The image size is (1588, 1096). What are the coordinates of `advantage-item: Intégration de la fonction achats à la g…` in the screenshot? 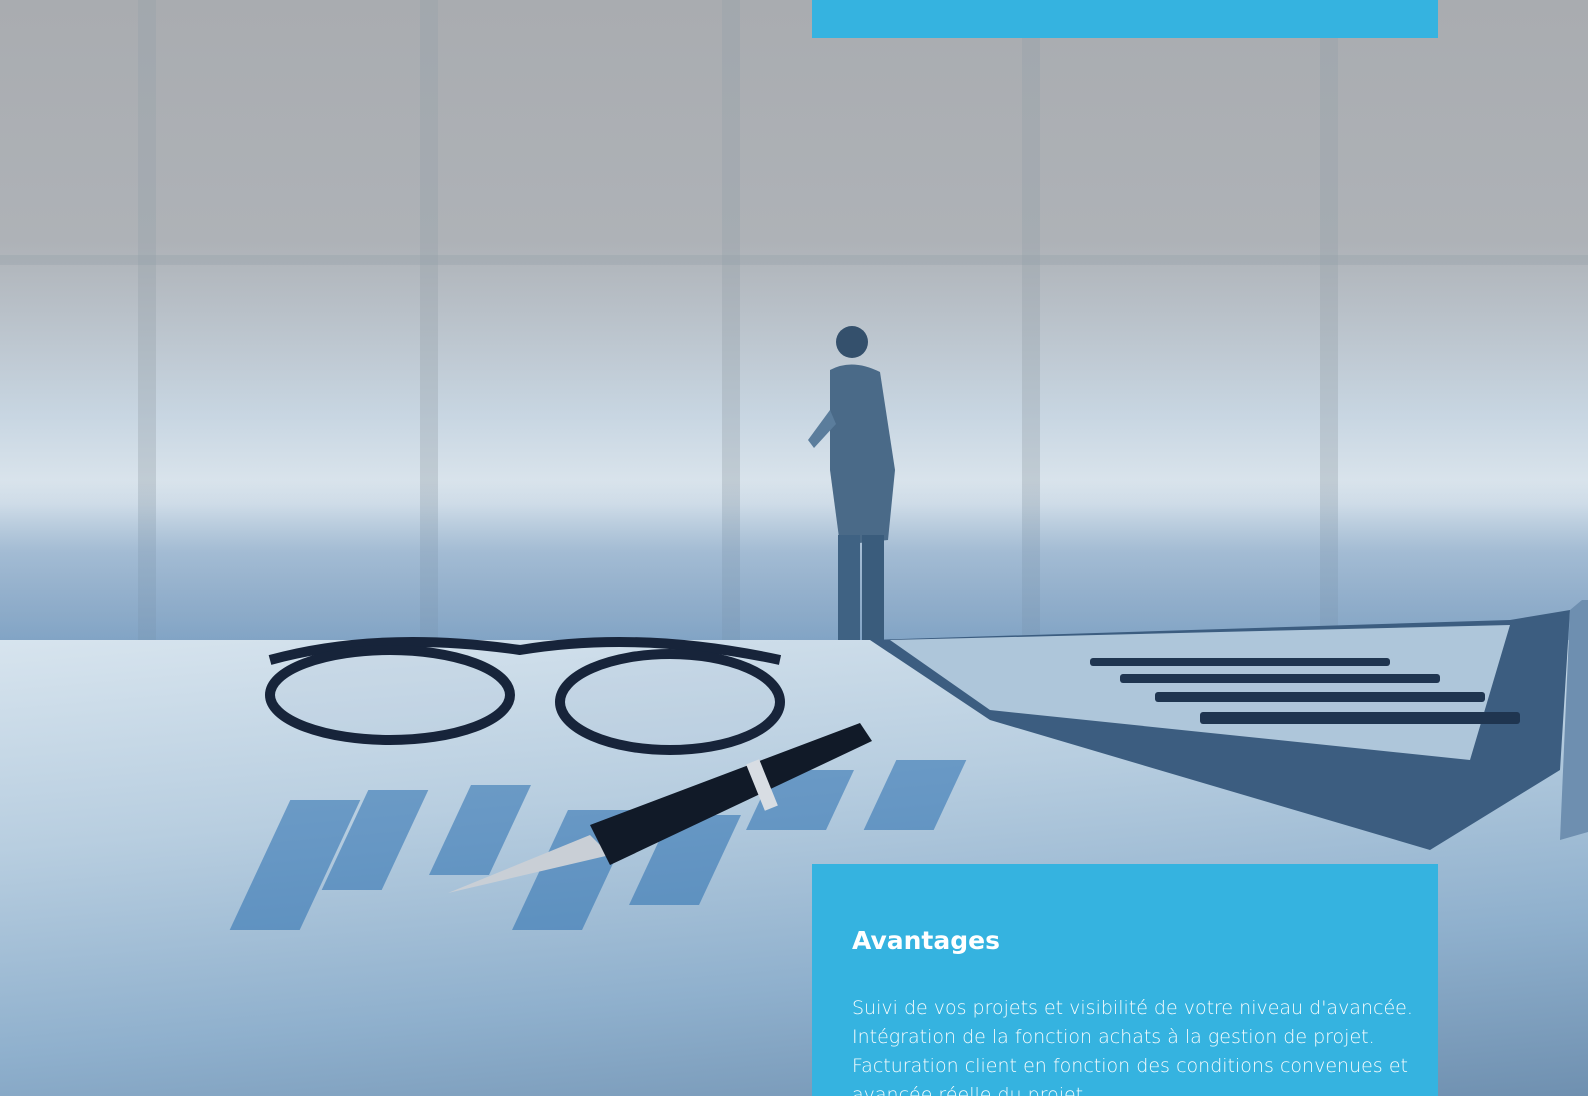 It's located at (1113, 1037).